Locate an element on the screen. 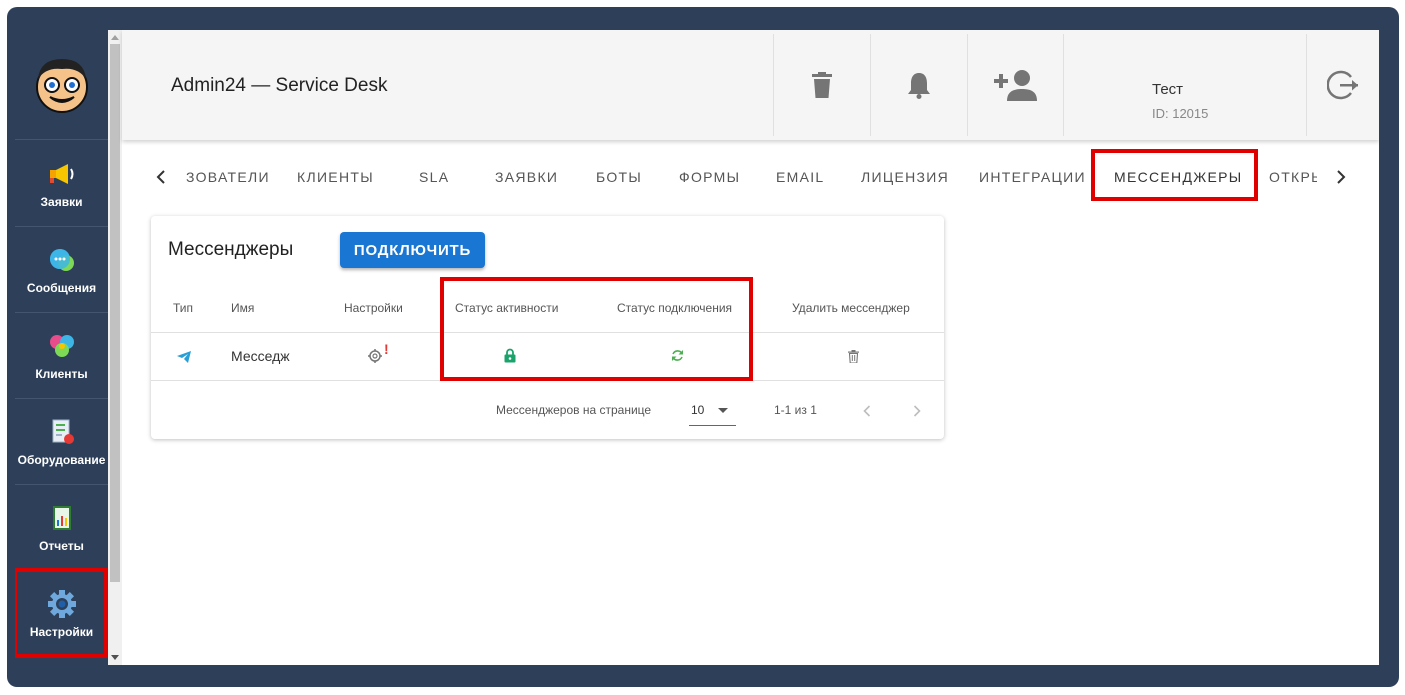  messenger-name: Месседж is located at coordinates (260, 356).